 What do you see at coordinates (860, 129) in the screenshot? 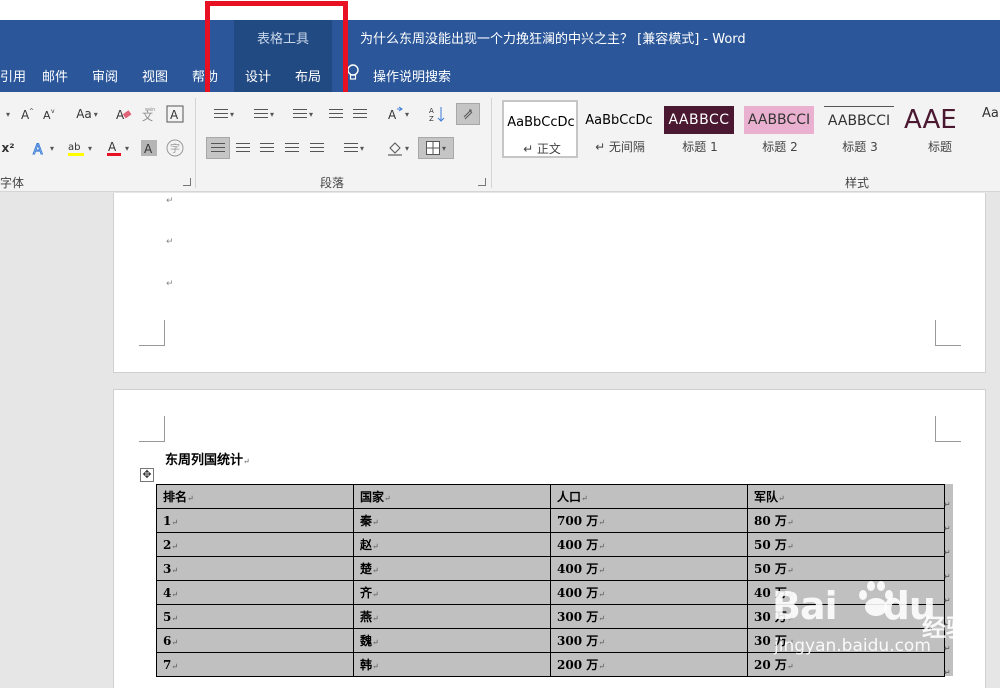
I see `style-heading-3: AABBCCI 标题 3` at bounding box center [860, 129].